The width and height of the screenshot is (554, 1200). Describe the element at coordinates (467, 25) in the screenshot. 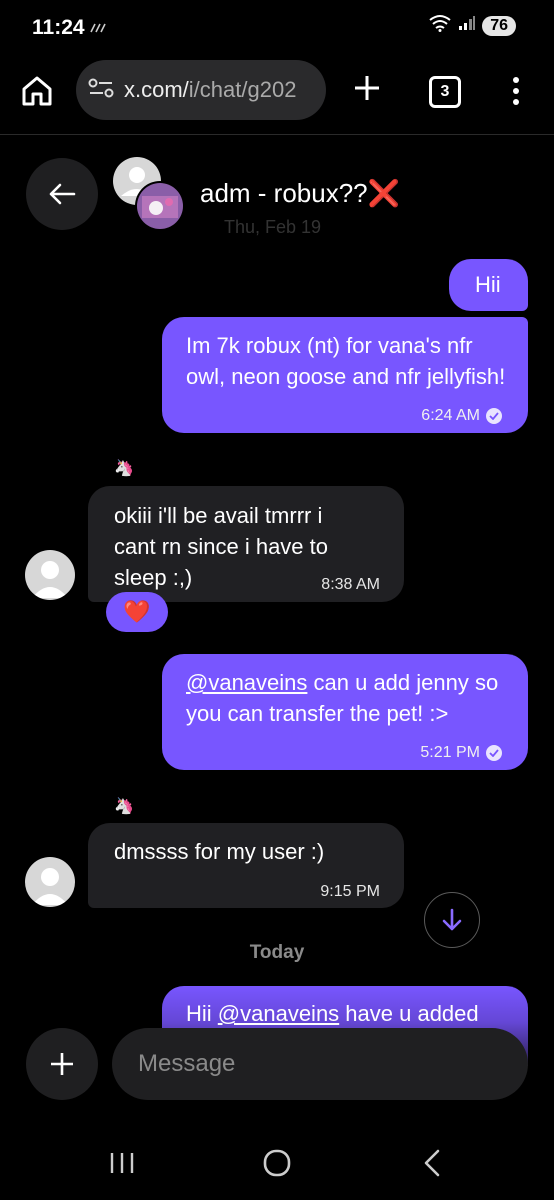

I see `signal-icon` at that location.